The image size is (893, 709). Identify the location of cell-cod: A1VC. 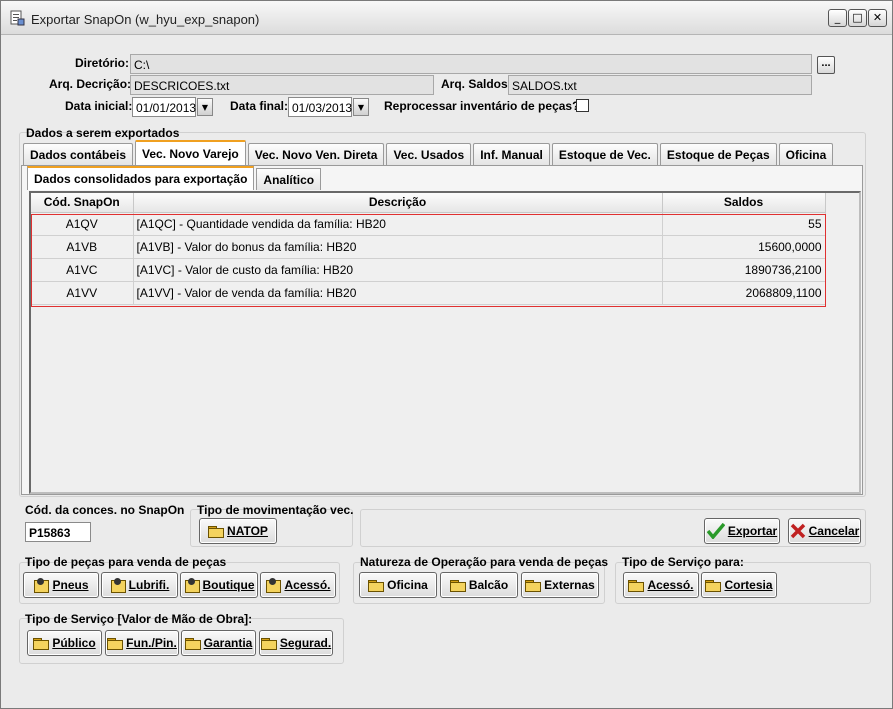
(82, 270).